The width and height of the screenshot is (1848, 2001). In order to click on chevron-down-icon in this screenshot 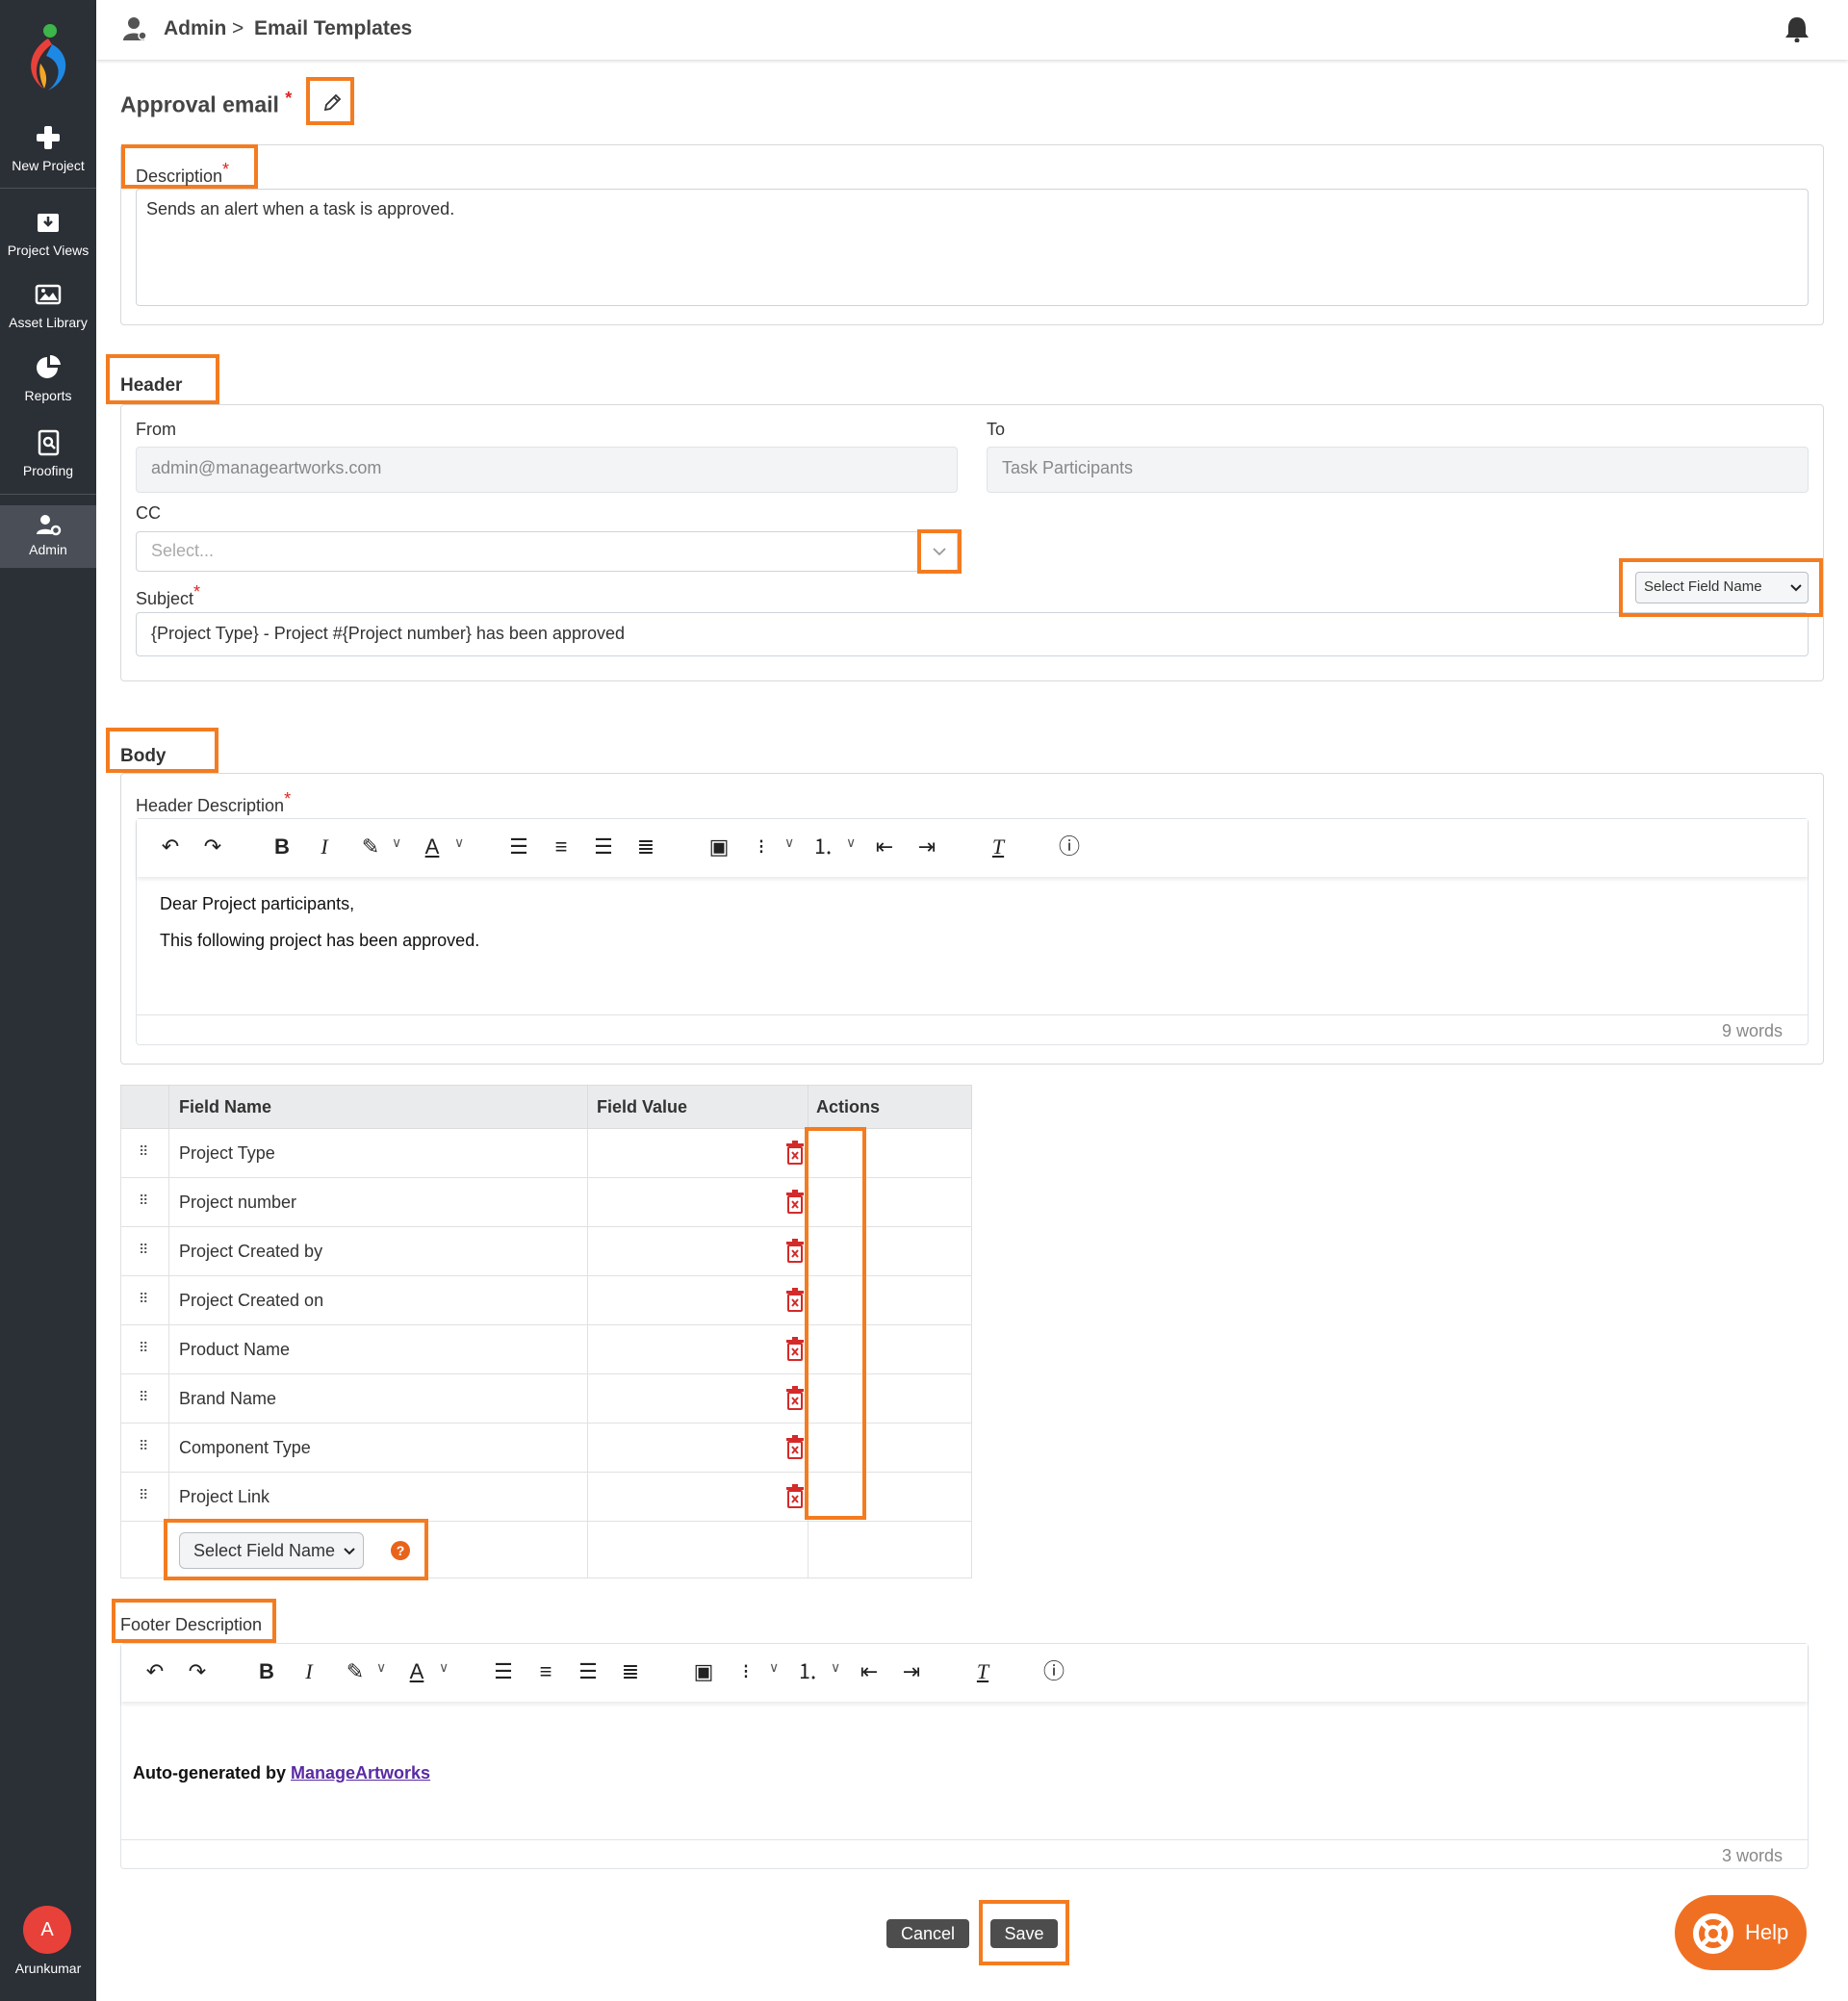, I will do `click(939, 552)`.